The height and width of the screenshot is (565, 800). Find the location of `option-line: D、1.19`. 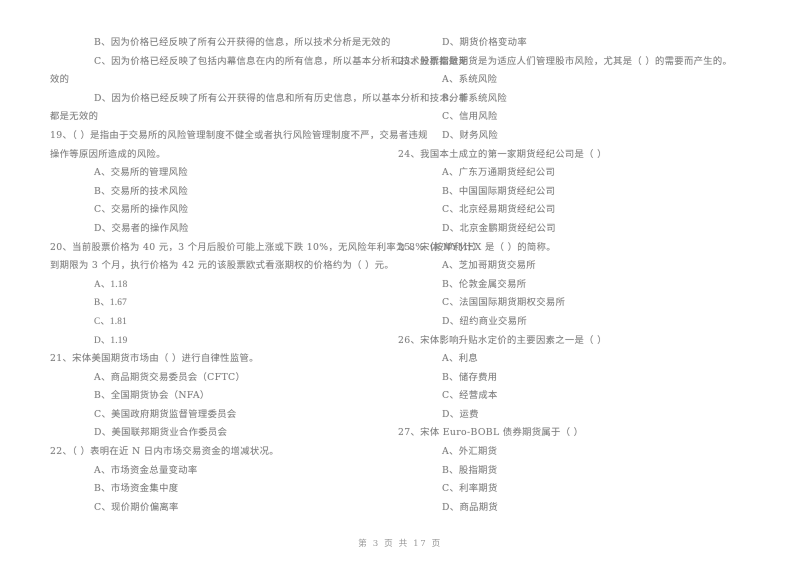

option-line: D、1.19 is located at coordinates (111, 340).